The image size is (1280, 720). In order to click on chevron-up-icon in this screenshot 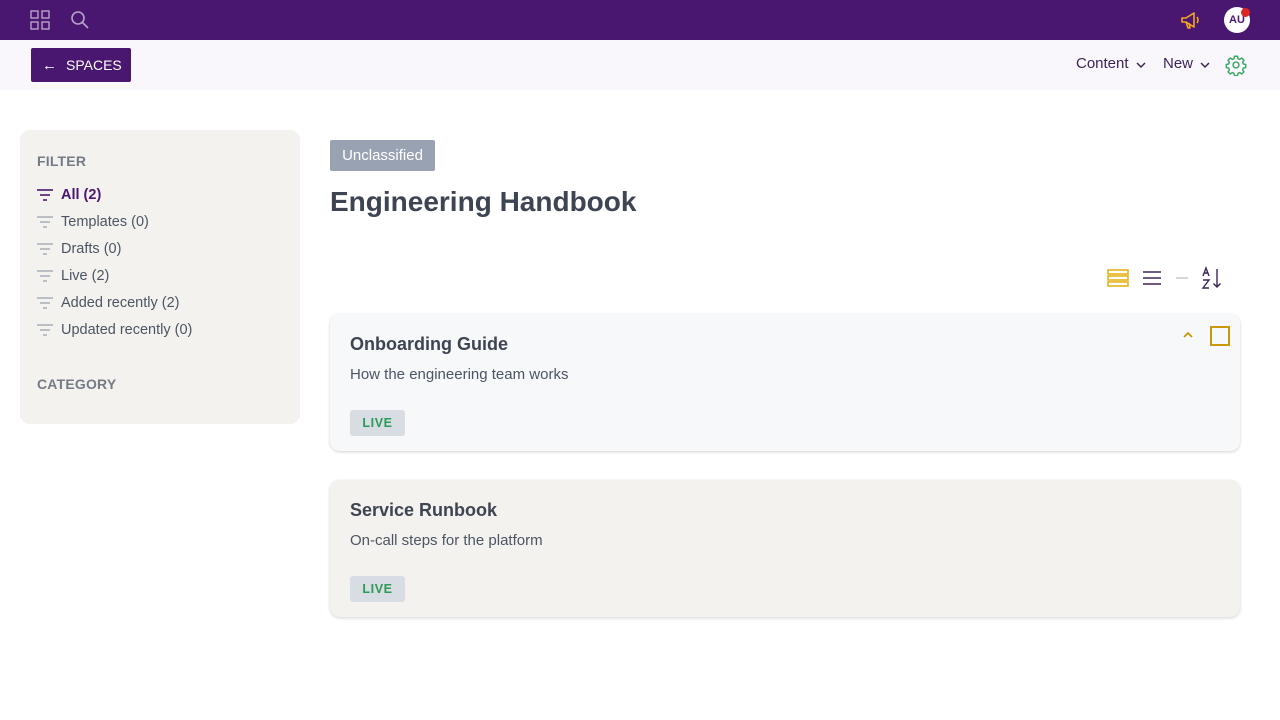, I will do `click(1188, 335)`.